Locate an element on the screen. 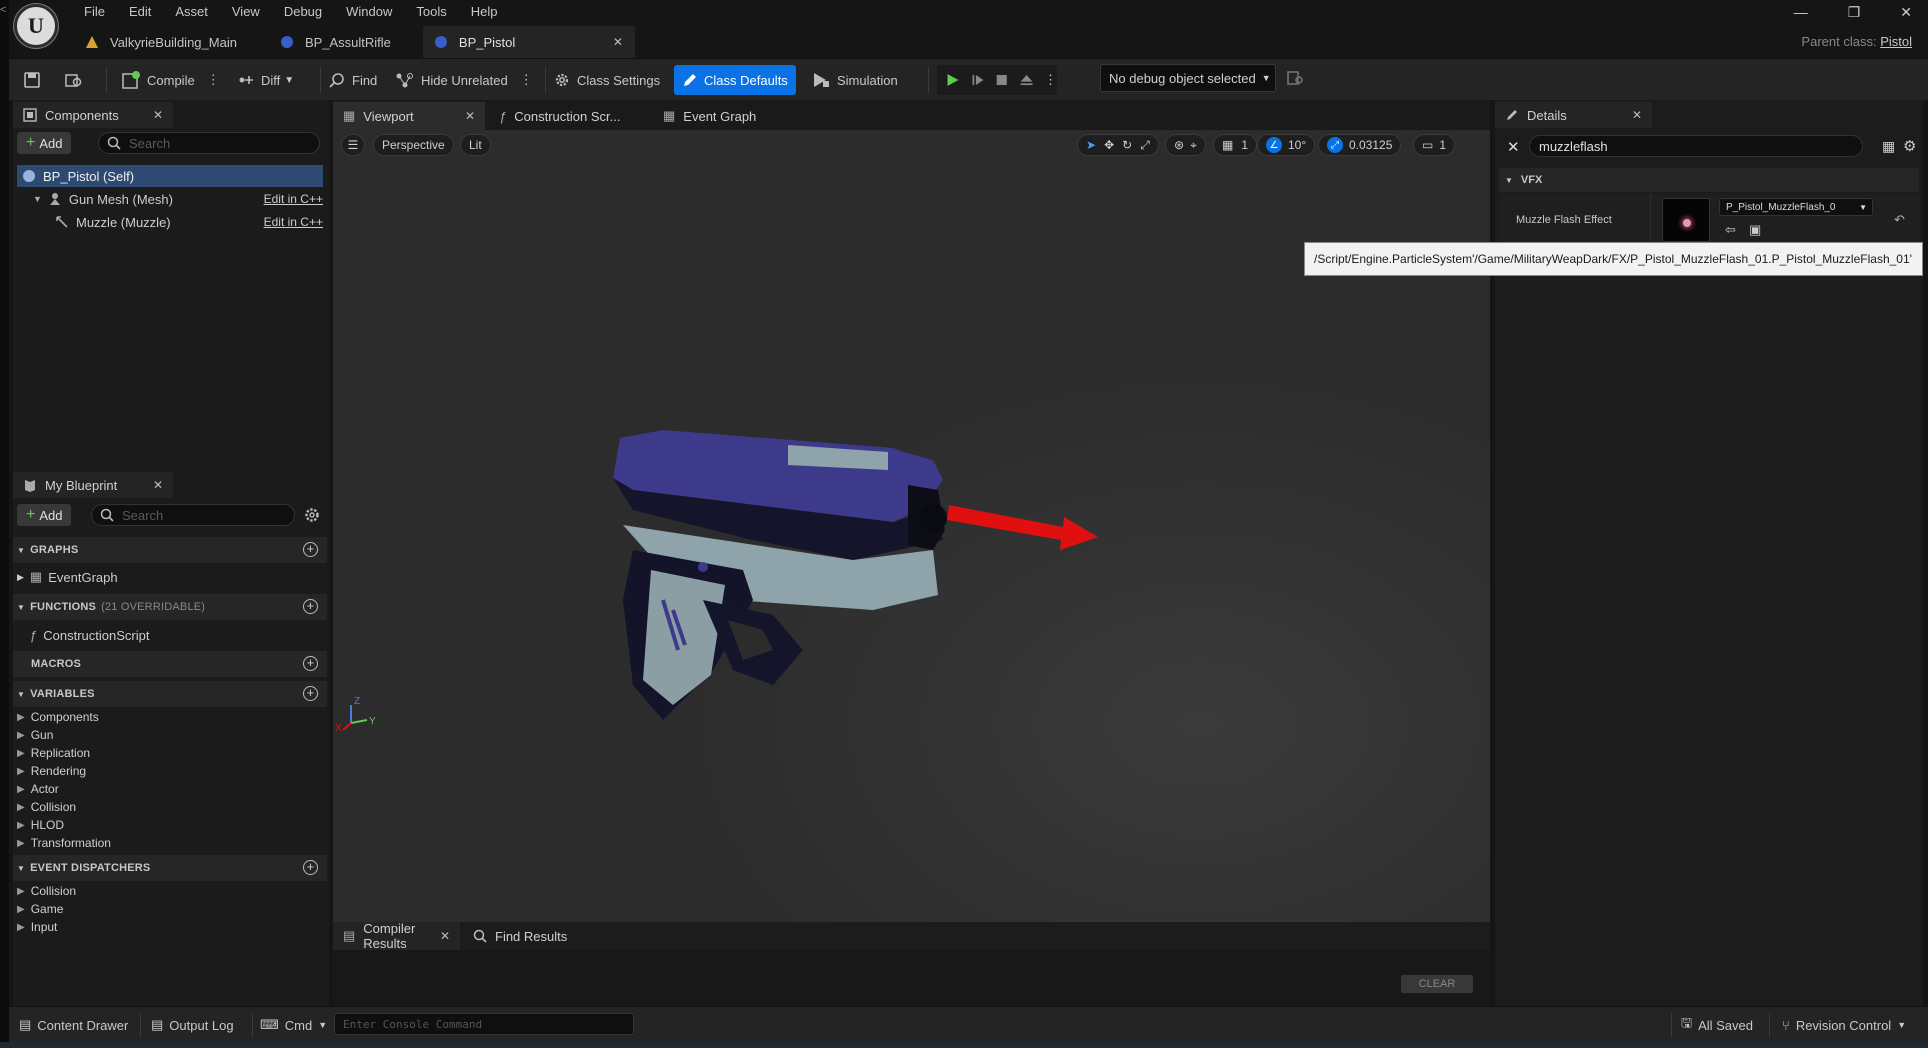  viewport-tab: ▦ Viewport ✕ is located at coordinates (409, 116).